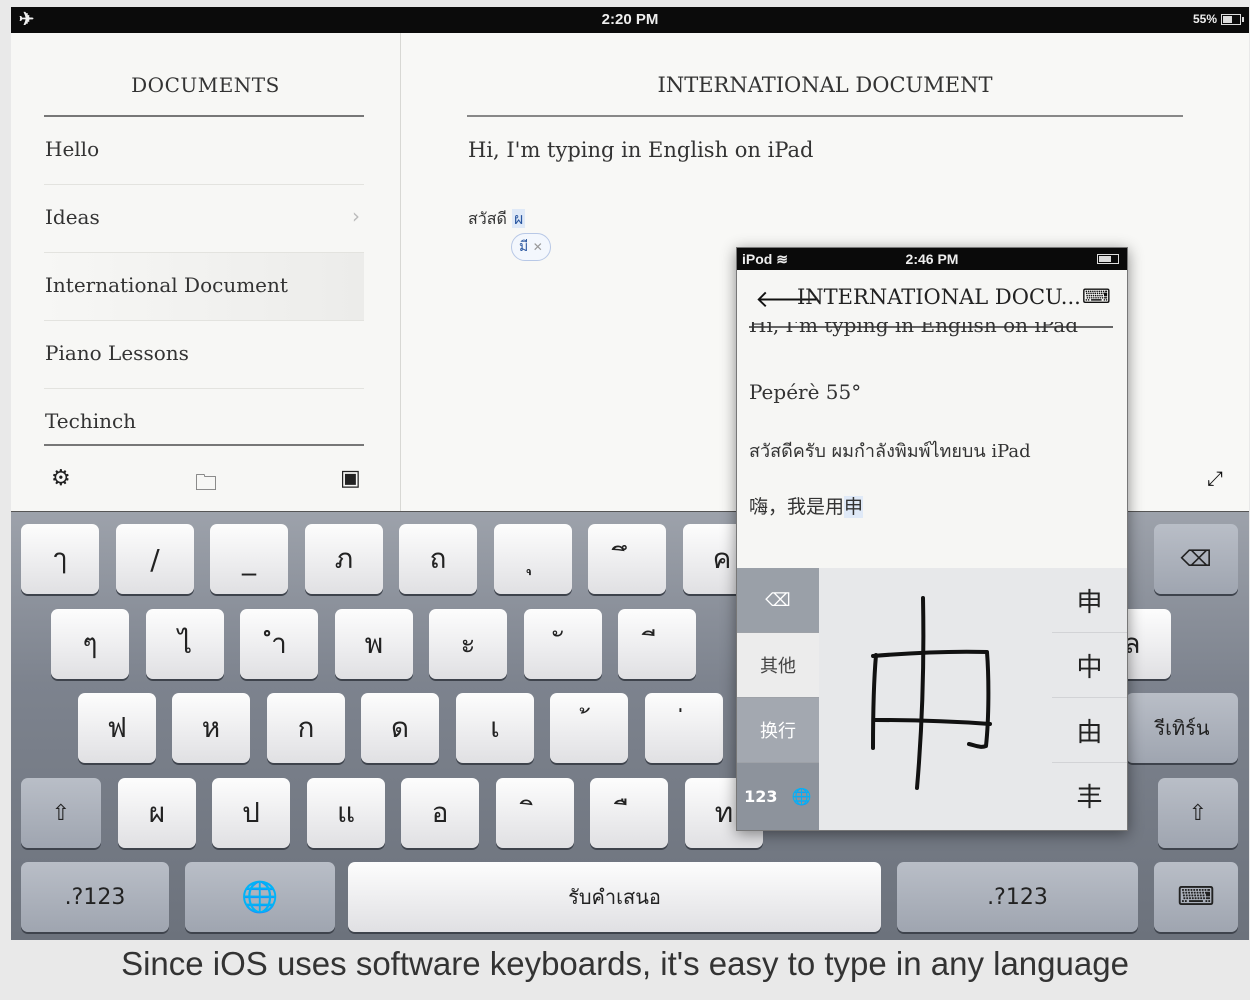  I want to click on key: ๆ, so click(90, 644).